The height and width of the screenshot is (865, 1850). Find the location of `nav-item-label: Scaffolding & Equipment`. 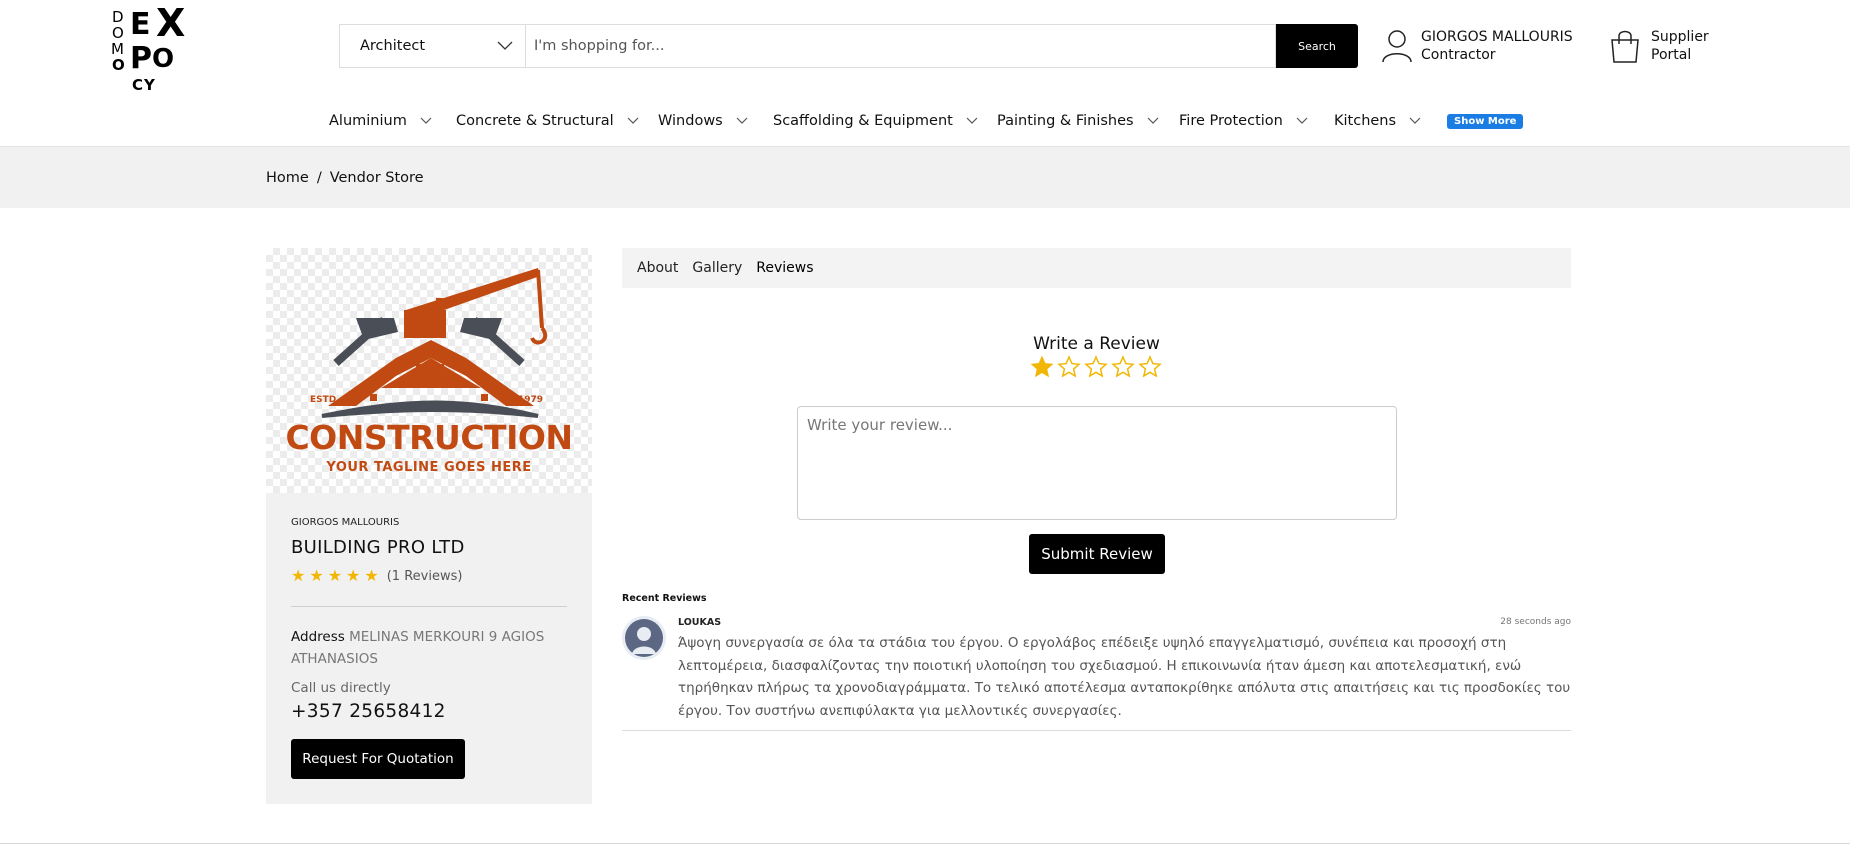

nav-item-label: Scaffolding & Equipment is located at coordinates (863, 121).